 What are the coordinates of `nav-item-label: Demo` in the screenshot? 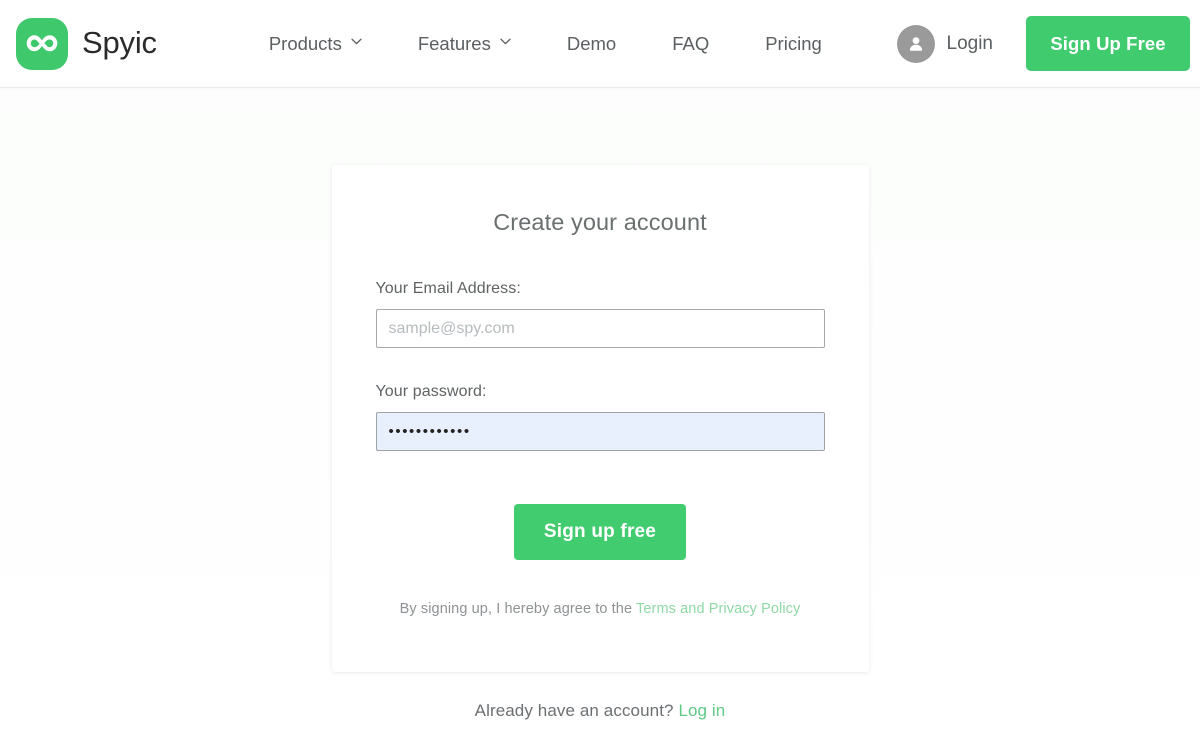 It's located at (591, 43).